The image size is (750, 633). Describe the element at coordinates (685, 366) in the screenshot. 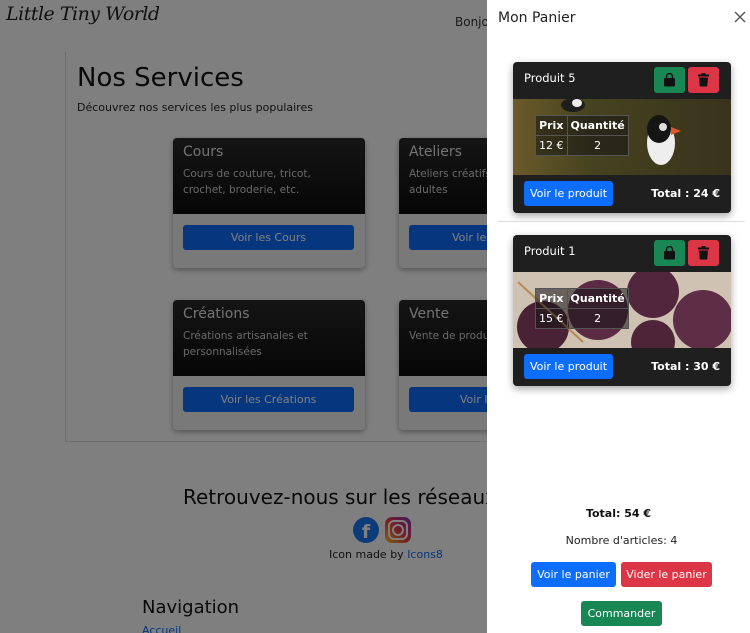

I see `item-total: Total : 30 €` at that location.